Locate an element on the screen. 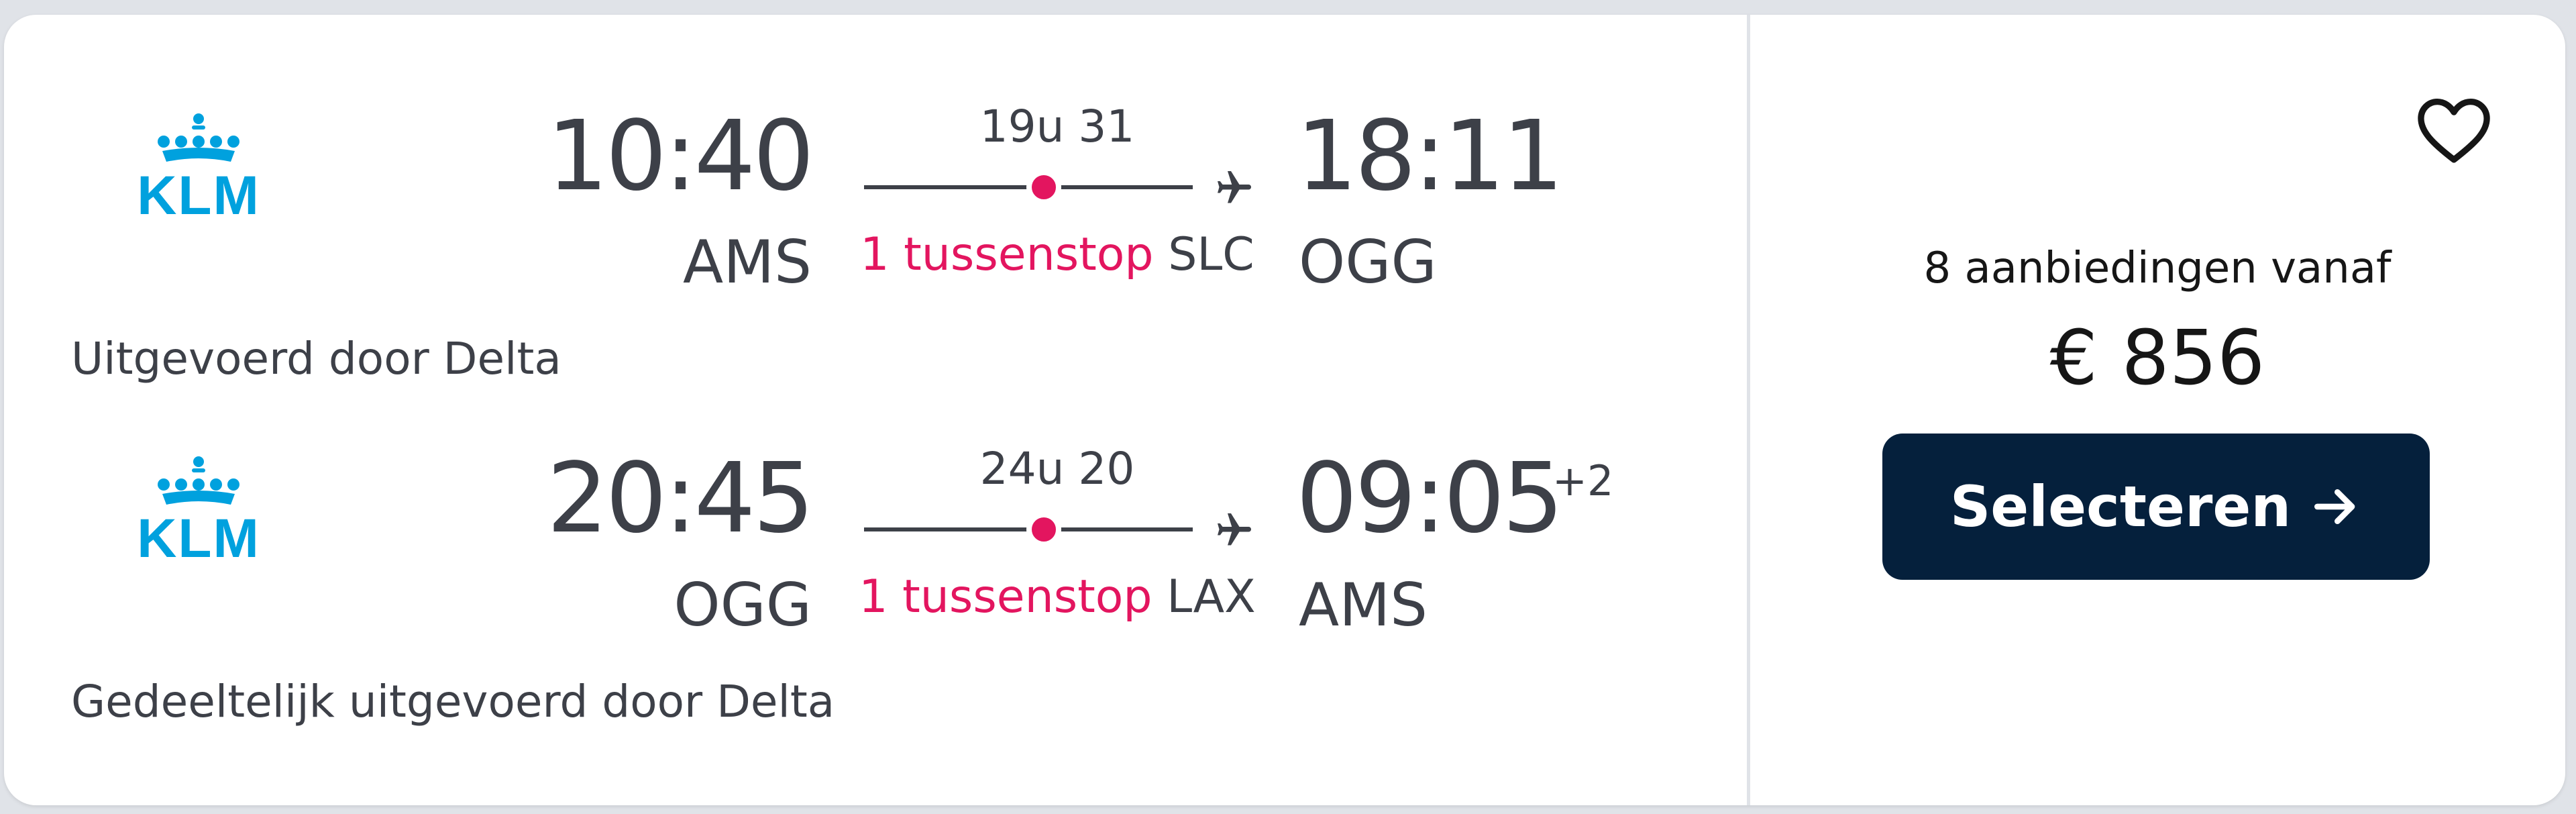 The width and height of the screenshot is (2576, 814). select-button: Selecteren is located at coordinates (2156, 507).